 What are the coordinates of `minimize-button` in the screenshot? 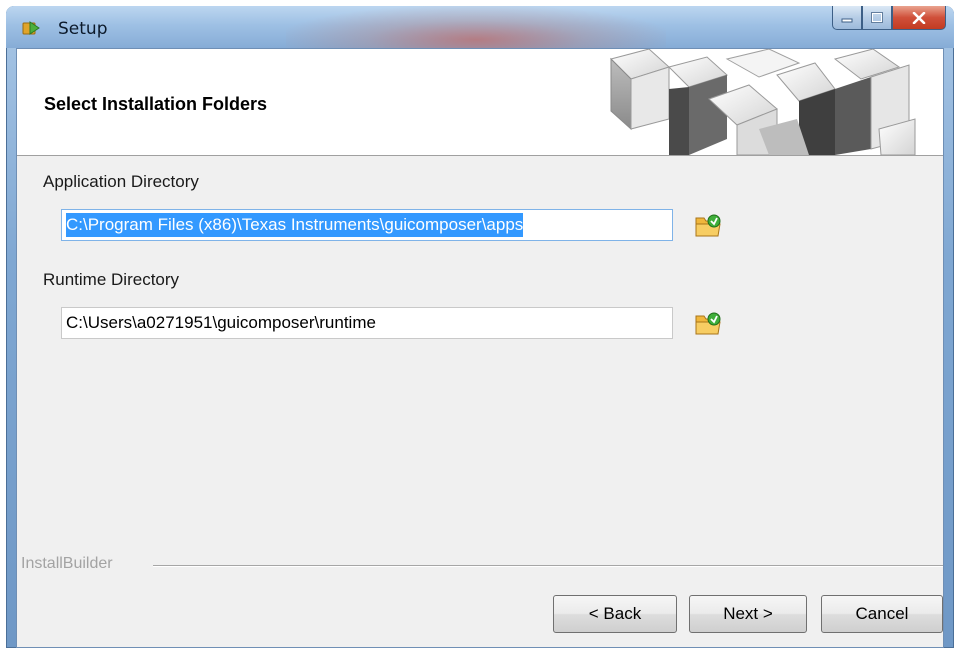 It's located at (847, 18).